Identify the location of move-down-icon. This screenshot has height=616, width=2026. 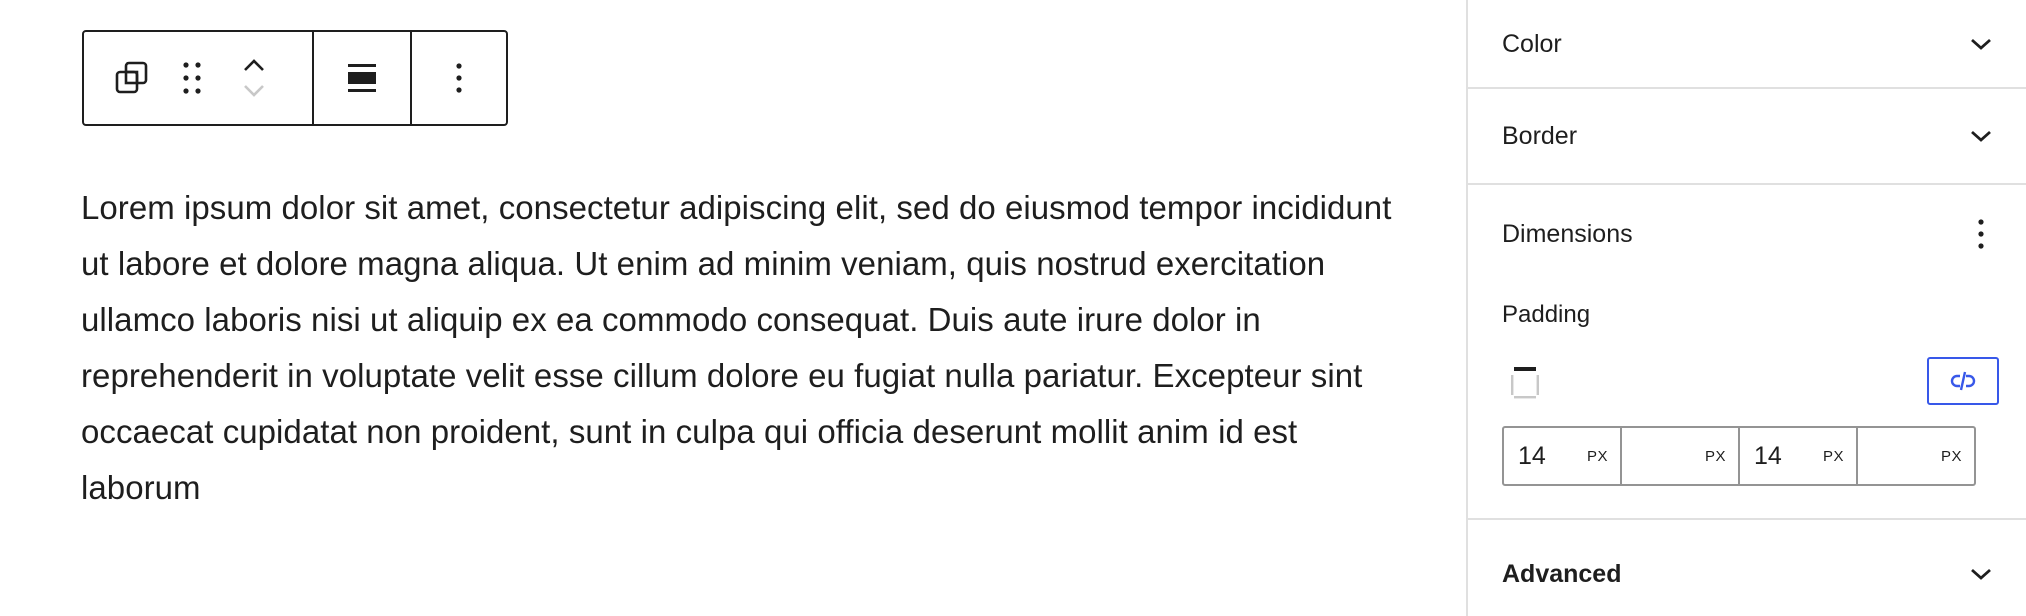
(254, 91).